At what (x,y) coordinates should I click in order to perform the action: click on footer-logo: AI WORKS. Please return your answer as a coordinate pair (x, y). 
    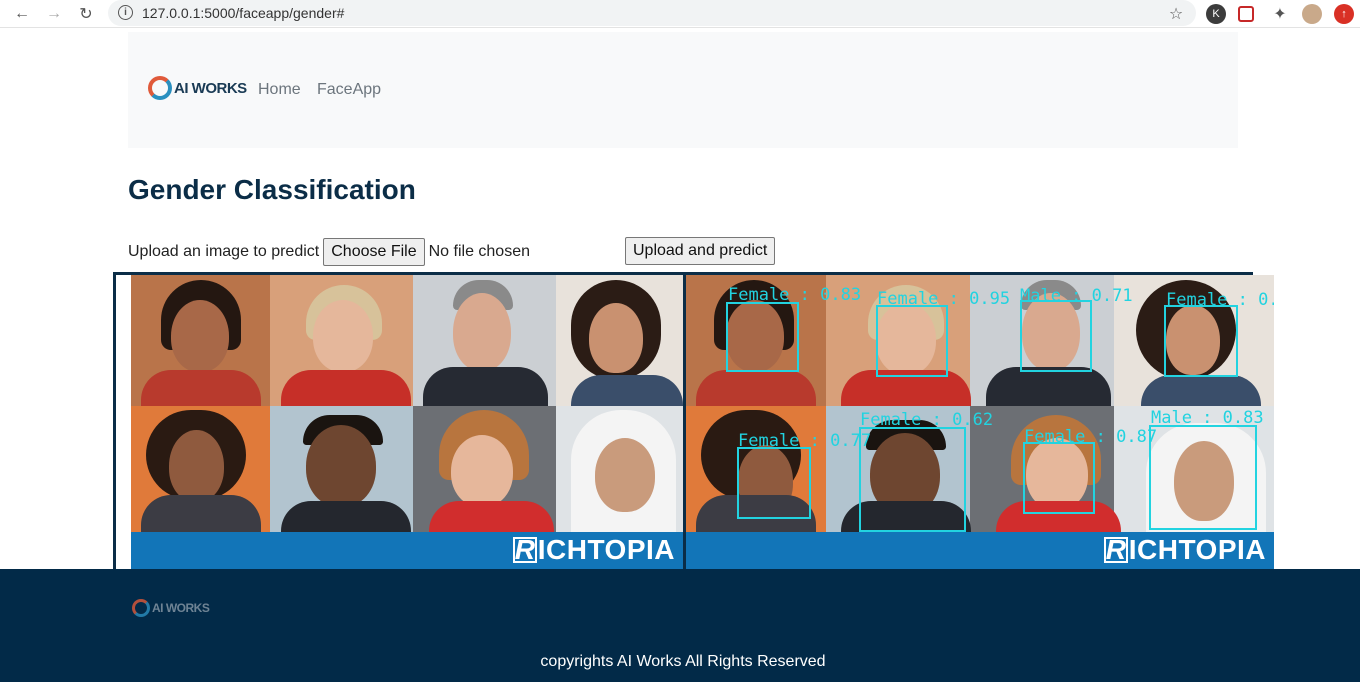
    Looking at the image, I should click on (171, 608).